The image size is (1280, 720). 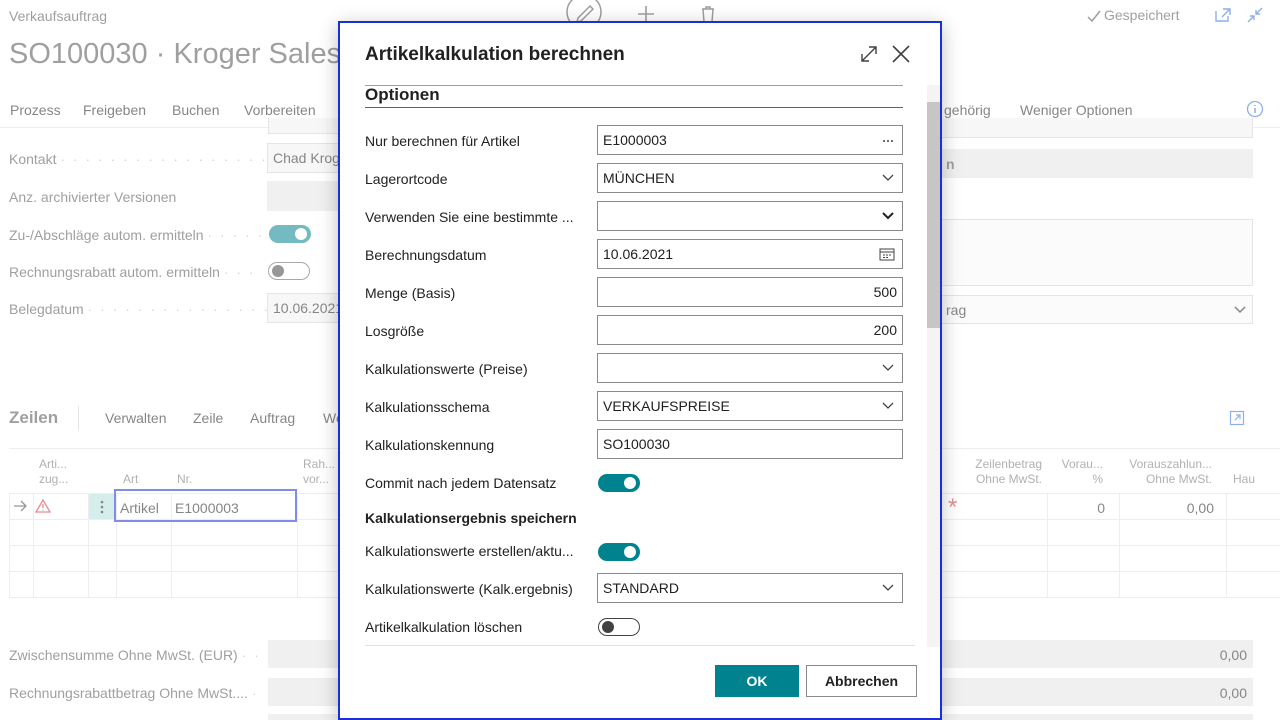 What do you see at coordinates (426, 255) in the screenshot?
I see `field-label-berechnungsdatum: Berechnungsdatum` at bounding box center [426, 255].